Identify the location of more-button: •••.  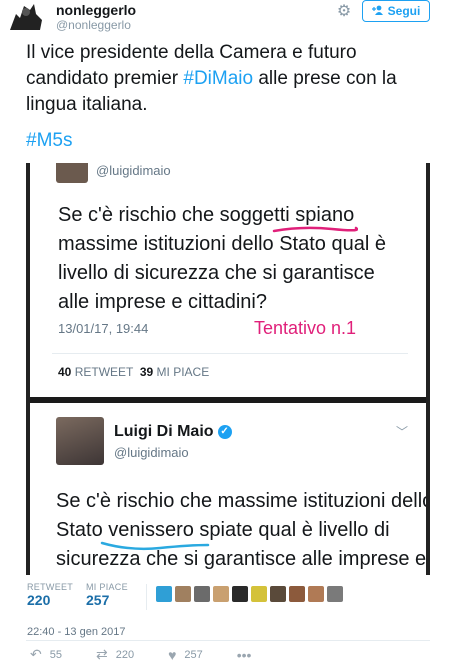
(244, 655).